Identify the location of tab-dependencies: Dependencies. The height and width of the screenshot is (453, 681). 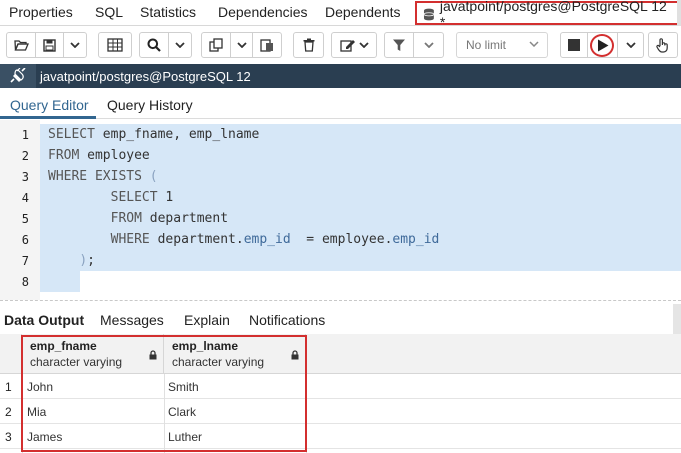
(263, 12).